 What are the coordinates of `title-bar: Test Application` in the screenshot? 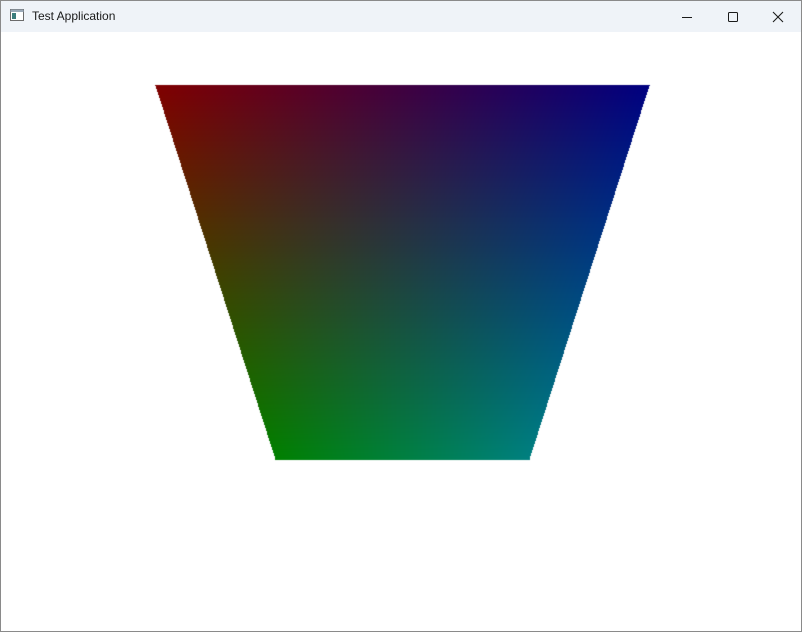 It's located at (401, 16).